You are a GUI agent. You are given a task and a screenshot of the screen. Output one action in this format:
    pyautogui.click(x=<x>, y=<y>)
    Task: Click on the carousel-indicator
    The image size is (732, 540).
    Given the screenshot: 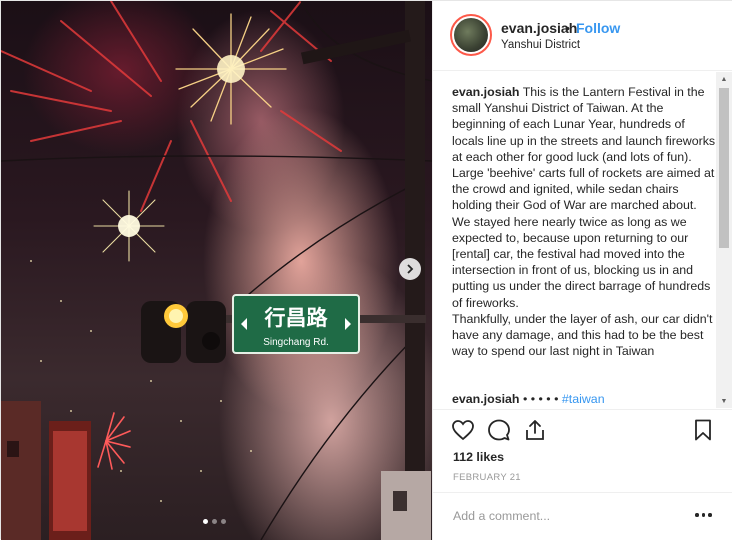 What is the action you would take?
    pyautogui.click(x=214, y=521)
    